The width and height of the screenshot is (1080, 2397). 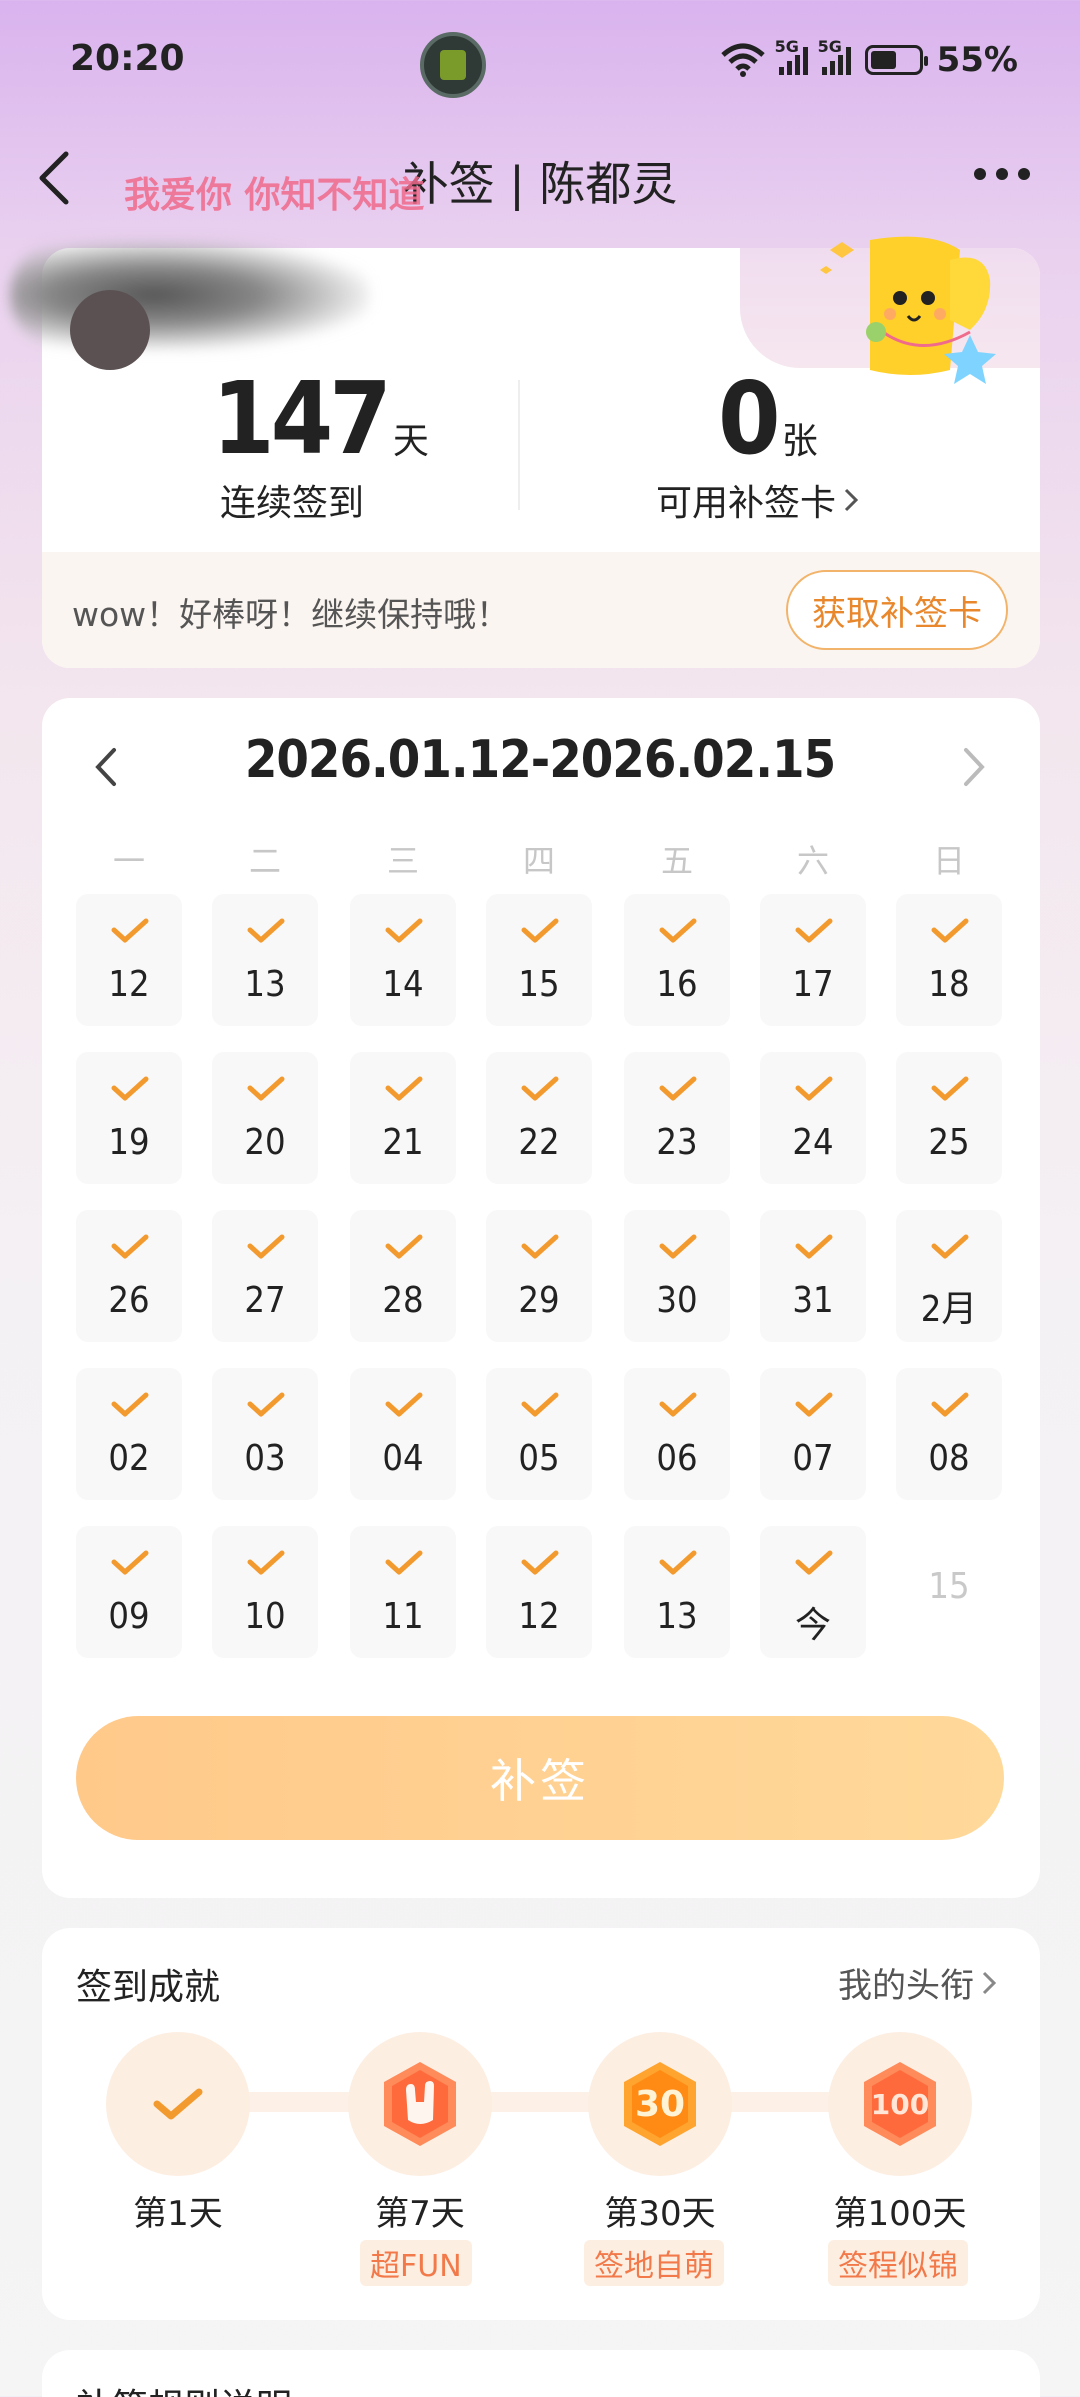 I want to click on calendar-day: 今, so click(x=813, y=1592).